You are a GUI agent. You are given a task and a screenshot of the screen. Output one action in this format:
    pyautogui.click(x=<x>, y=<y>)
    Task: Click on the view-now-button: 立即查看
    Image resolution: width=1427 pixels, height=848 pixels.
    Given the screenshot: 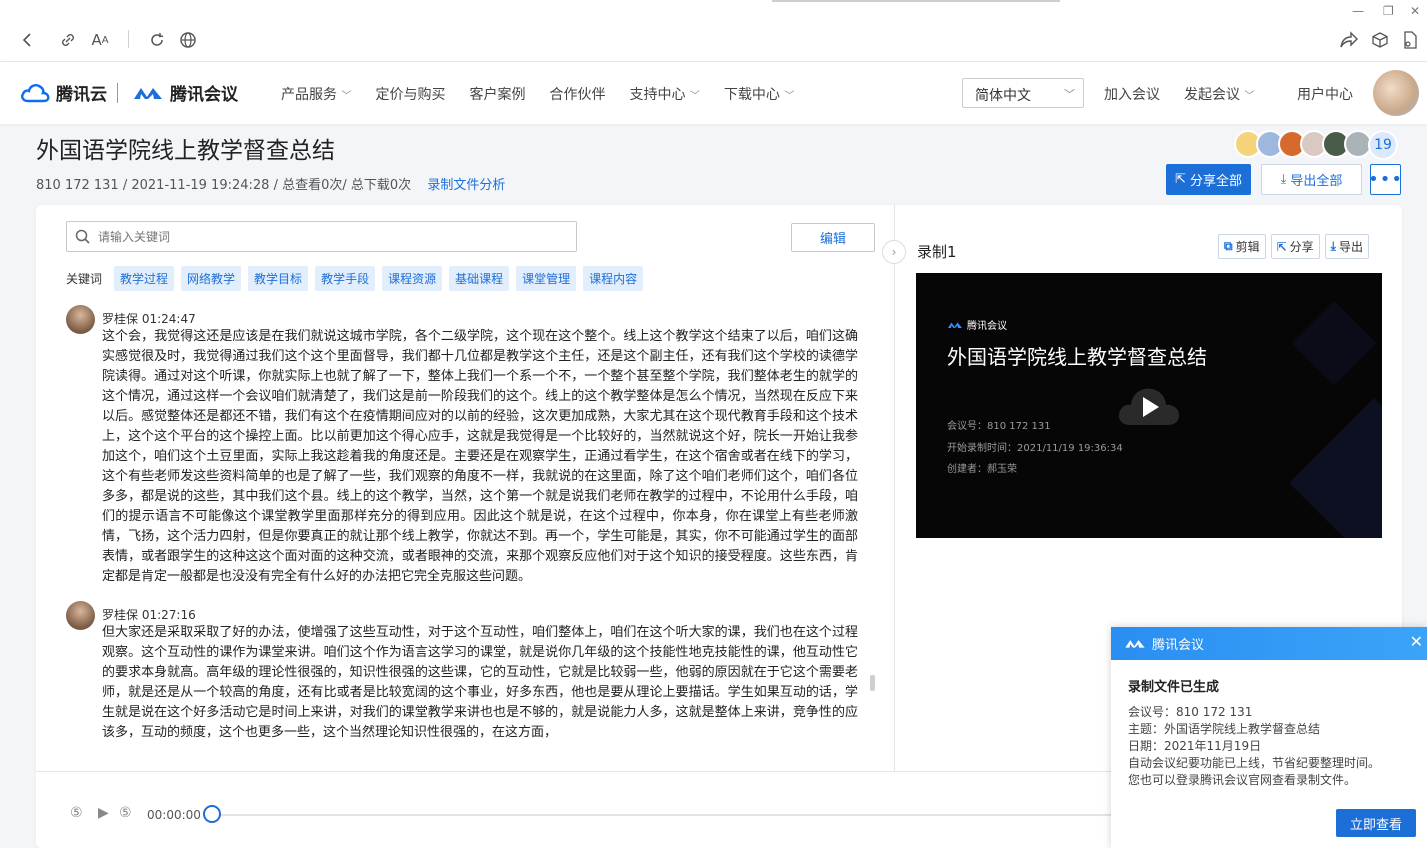 What is the action you would take?
    pyautogui.click(x=1376, y=823)
    